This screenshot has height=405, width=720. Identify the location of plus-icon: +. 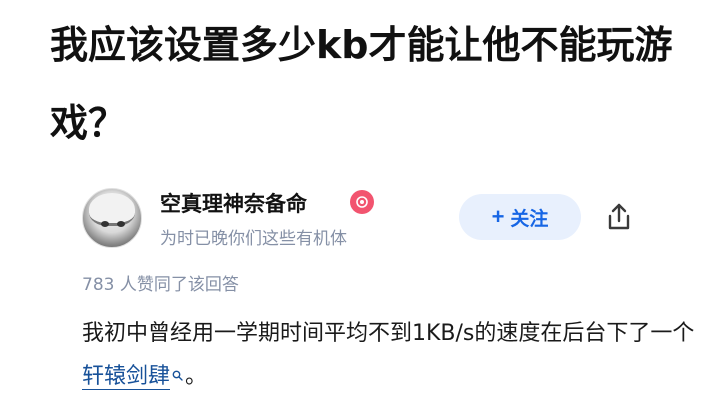
(498, 216).